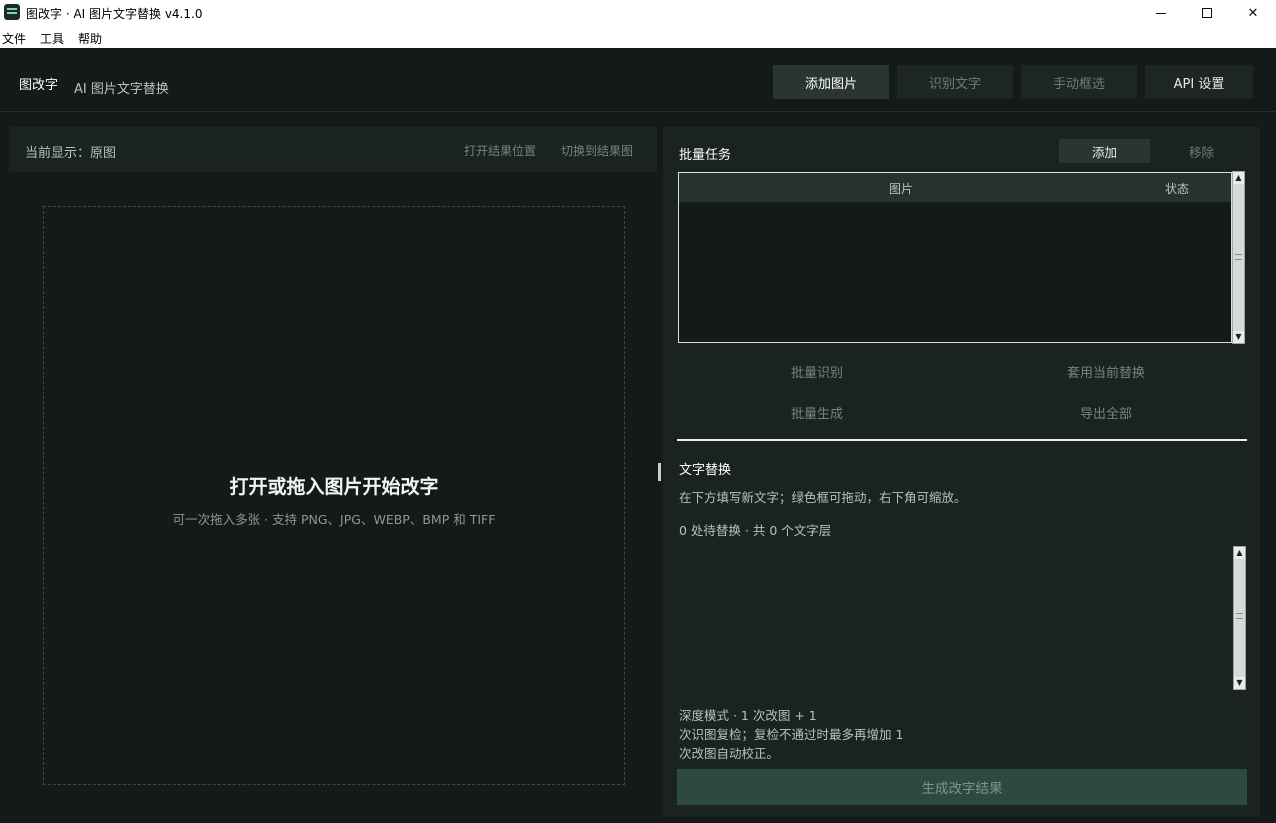 The width and height of the screenshot is (1276, 823). What do you see at coordinates (748, 715) in the screenshot?
I see `mode-description-line-1: 深度模式 · 1 次改图 + 1` at bounding box center [748, 715].